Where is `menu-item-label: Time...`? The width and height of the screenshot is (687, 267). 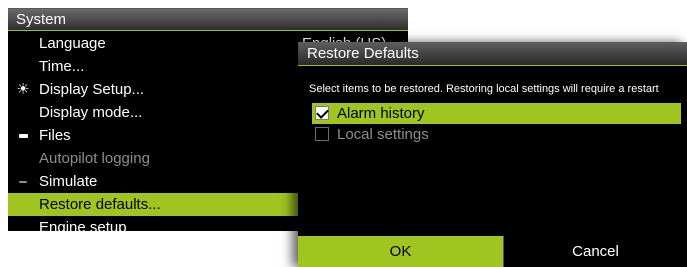
menu-item-label: Time... is located at coordinates (62, 66).